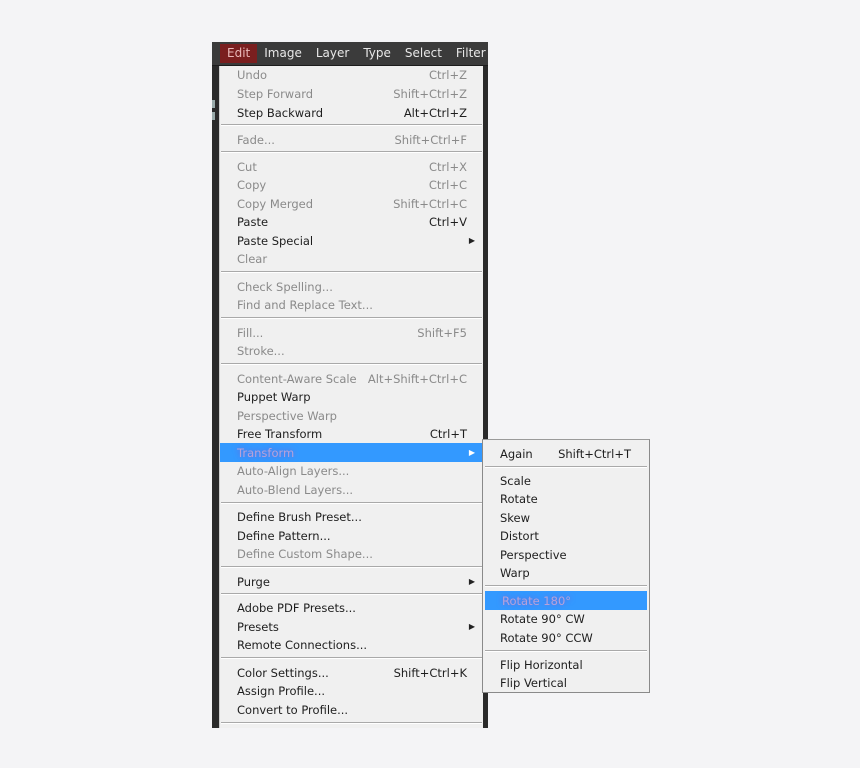 This screenshot has width=860, height=768. I want to click on menu-item-label: Flip Vertical, so click(534, 683).